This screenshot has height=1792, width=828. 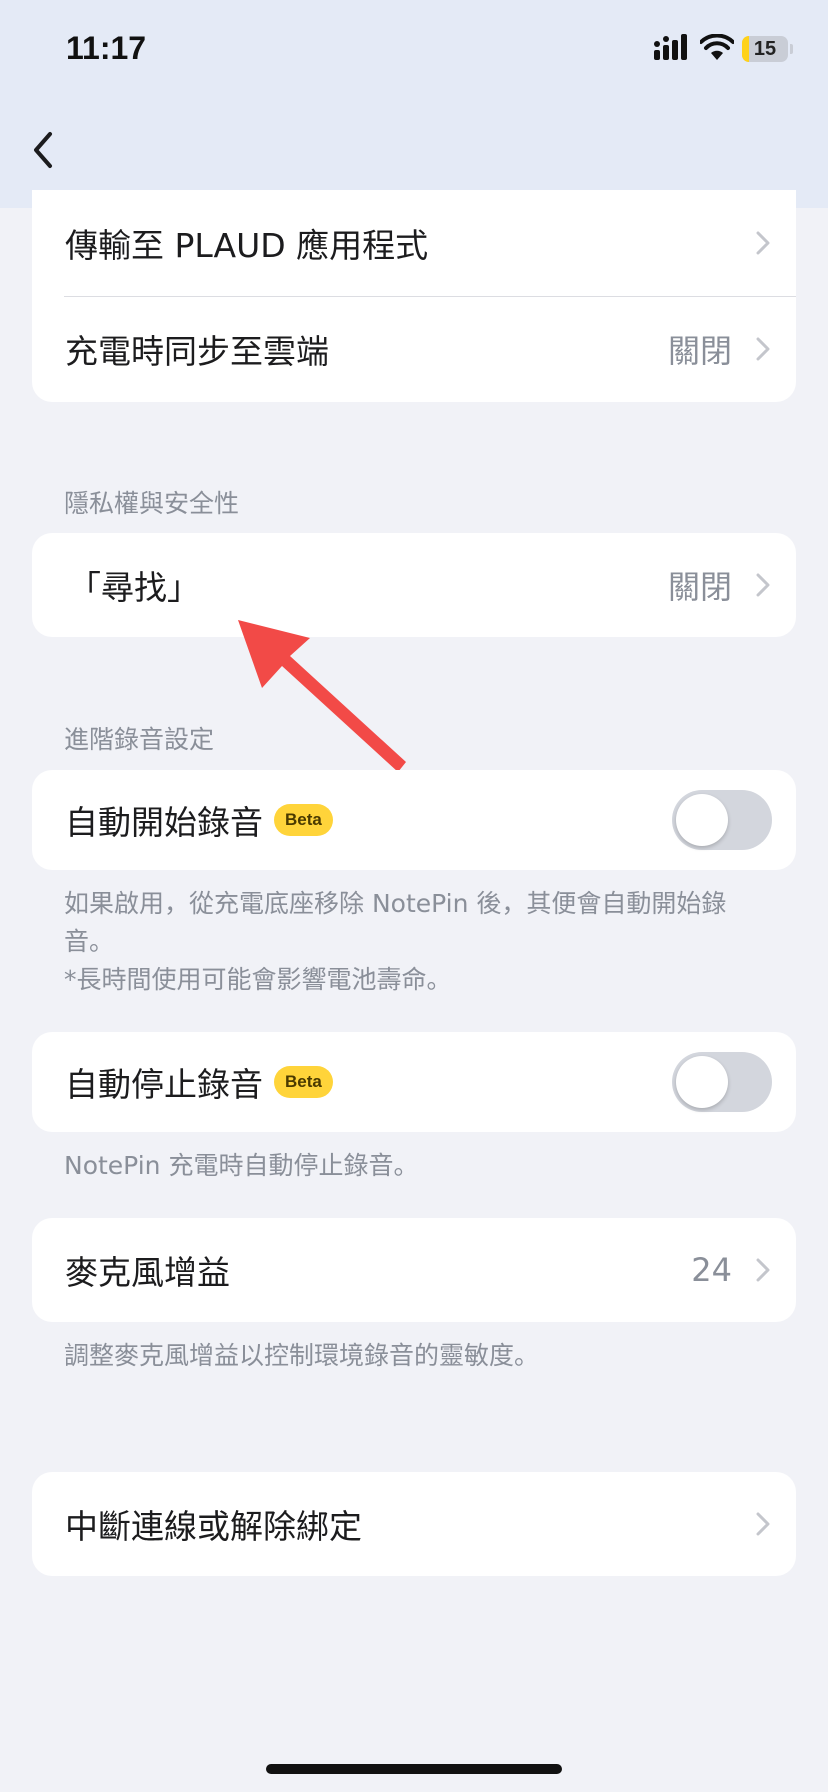 I want to click on header-bar: 11:17 15, so click(x=414, y=104).